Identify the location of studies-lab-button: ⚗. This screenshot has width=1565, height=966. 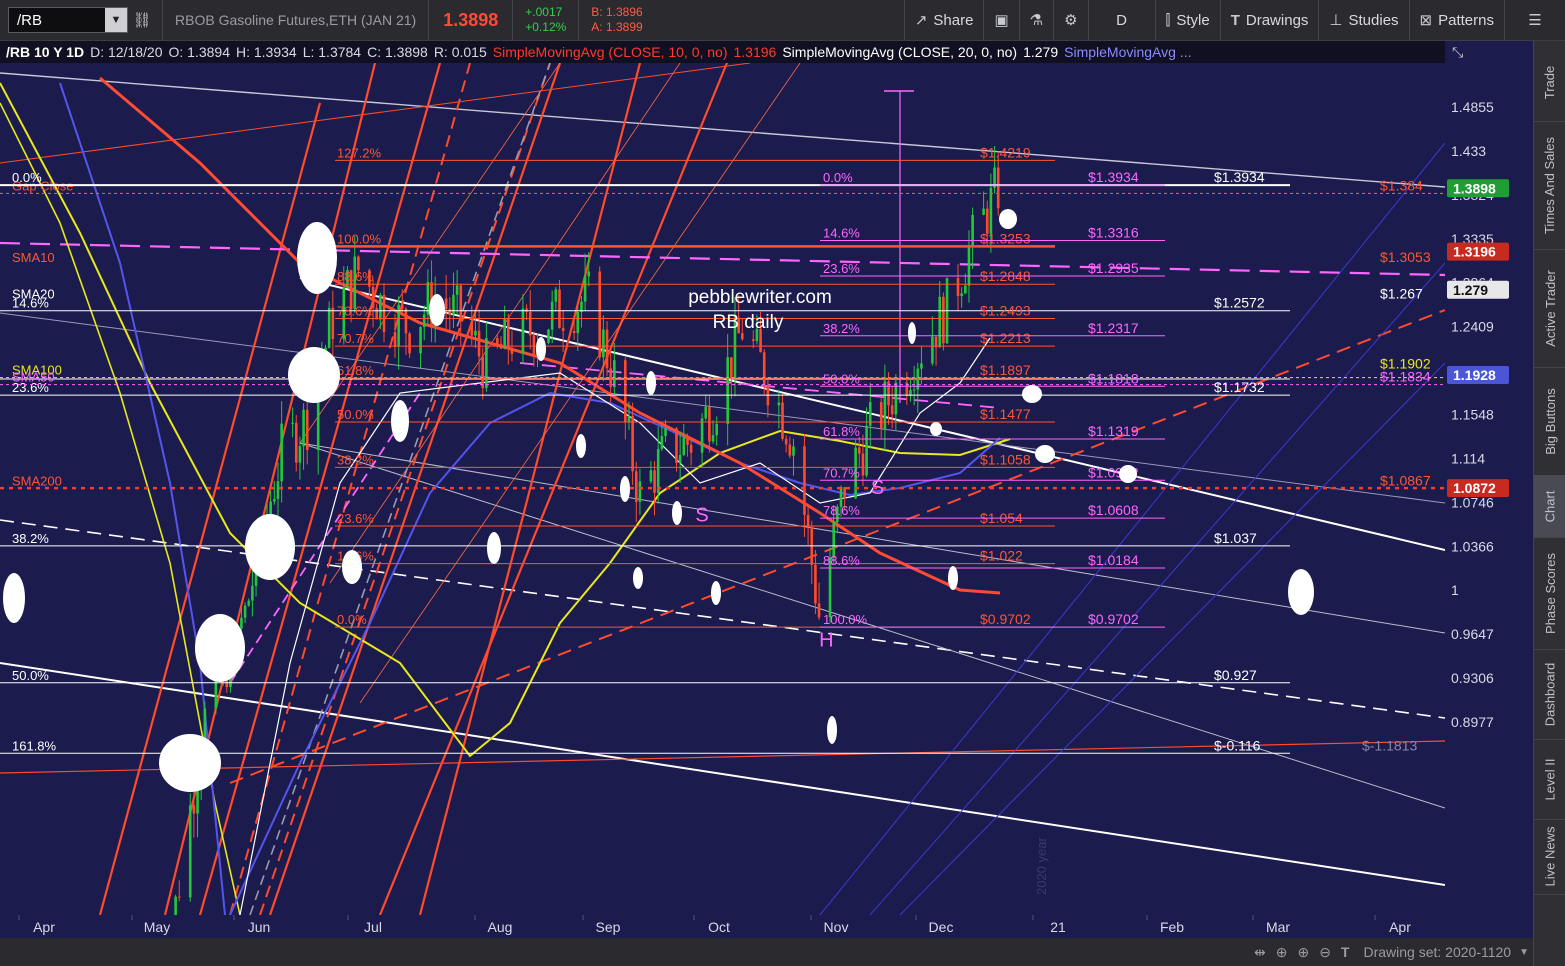
(1035, 20).